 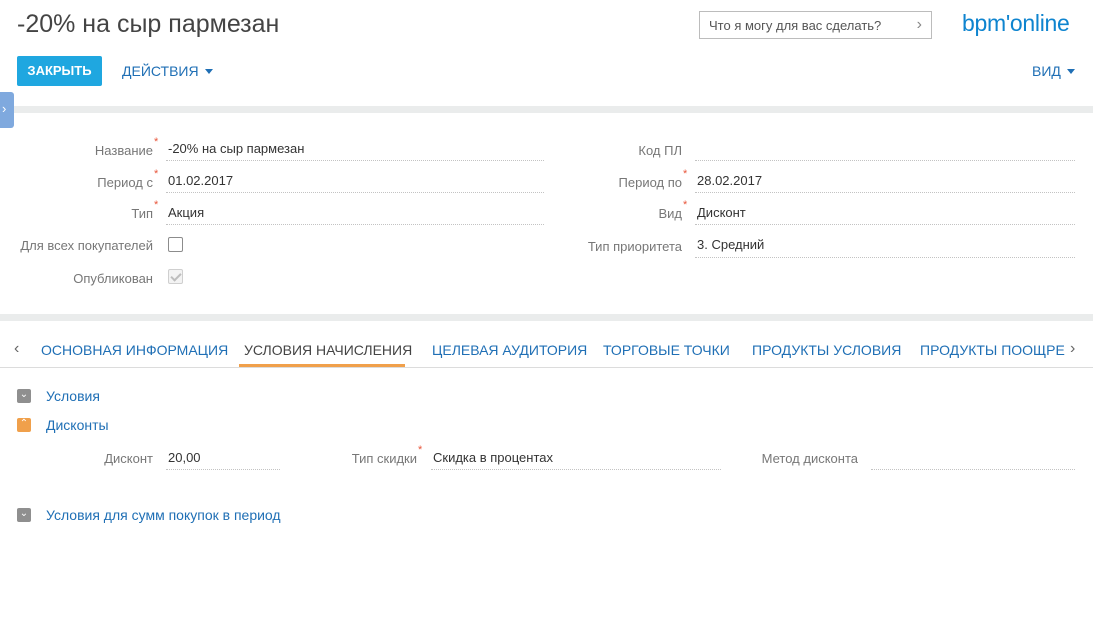 I want to click on active-tab-indicator, so click(x=322, y=365).